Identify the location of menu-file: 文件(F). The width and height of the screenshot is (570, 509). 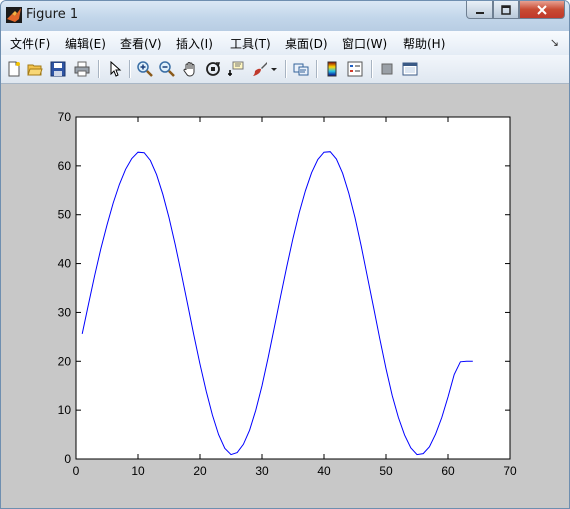
(30, 43).